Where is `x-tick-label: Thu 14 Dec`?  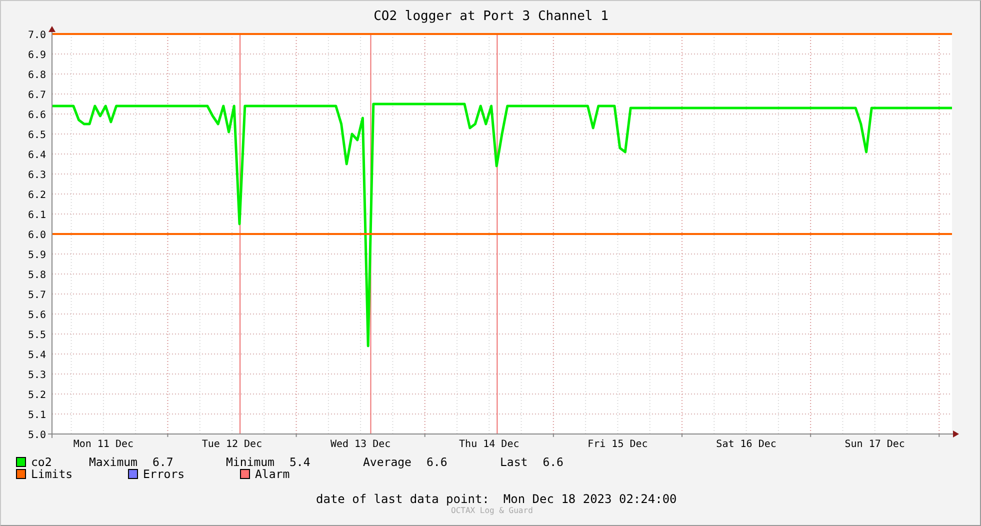
x-tick-label: Thu 14 Dec is located at coordinates (489, 444).